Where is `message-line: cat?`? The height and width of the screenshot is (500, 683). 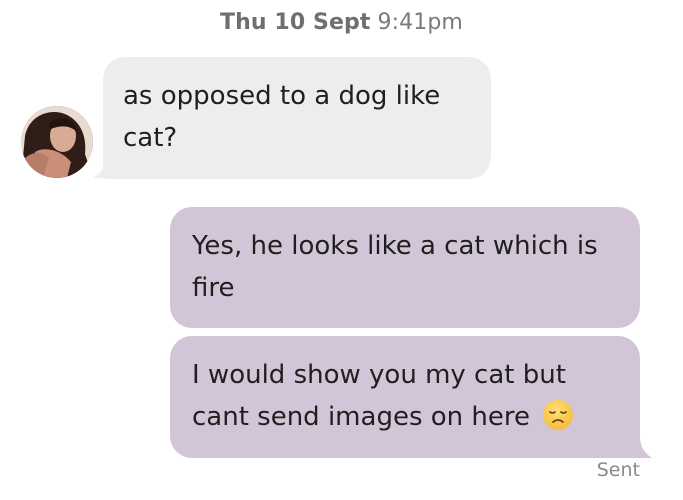 message-line: cat? is located at coordinates (150, 138).